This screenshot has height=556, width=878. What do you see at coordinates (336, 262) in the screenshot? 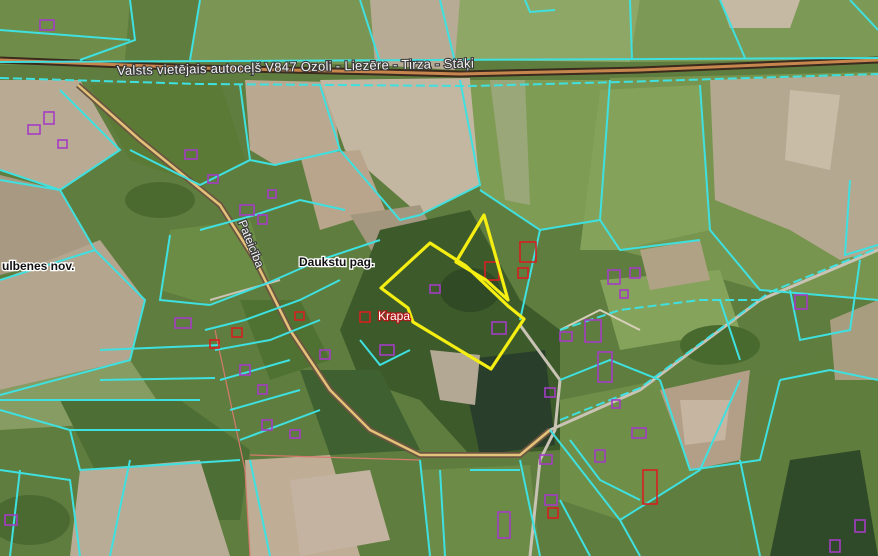
I see `parish-label: Daukstu pag.` at bounding box center [336, 262].